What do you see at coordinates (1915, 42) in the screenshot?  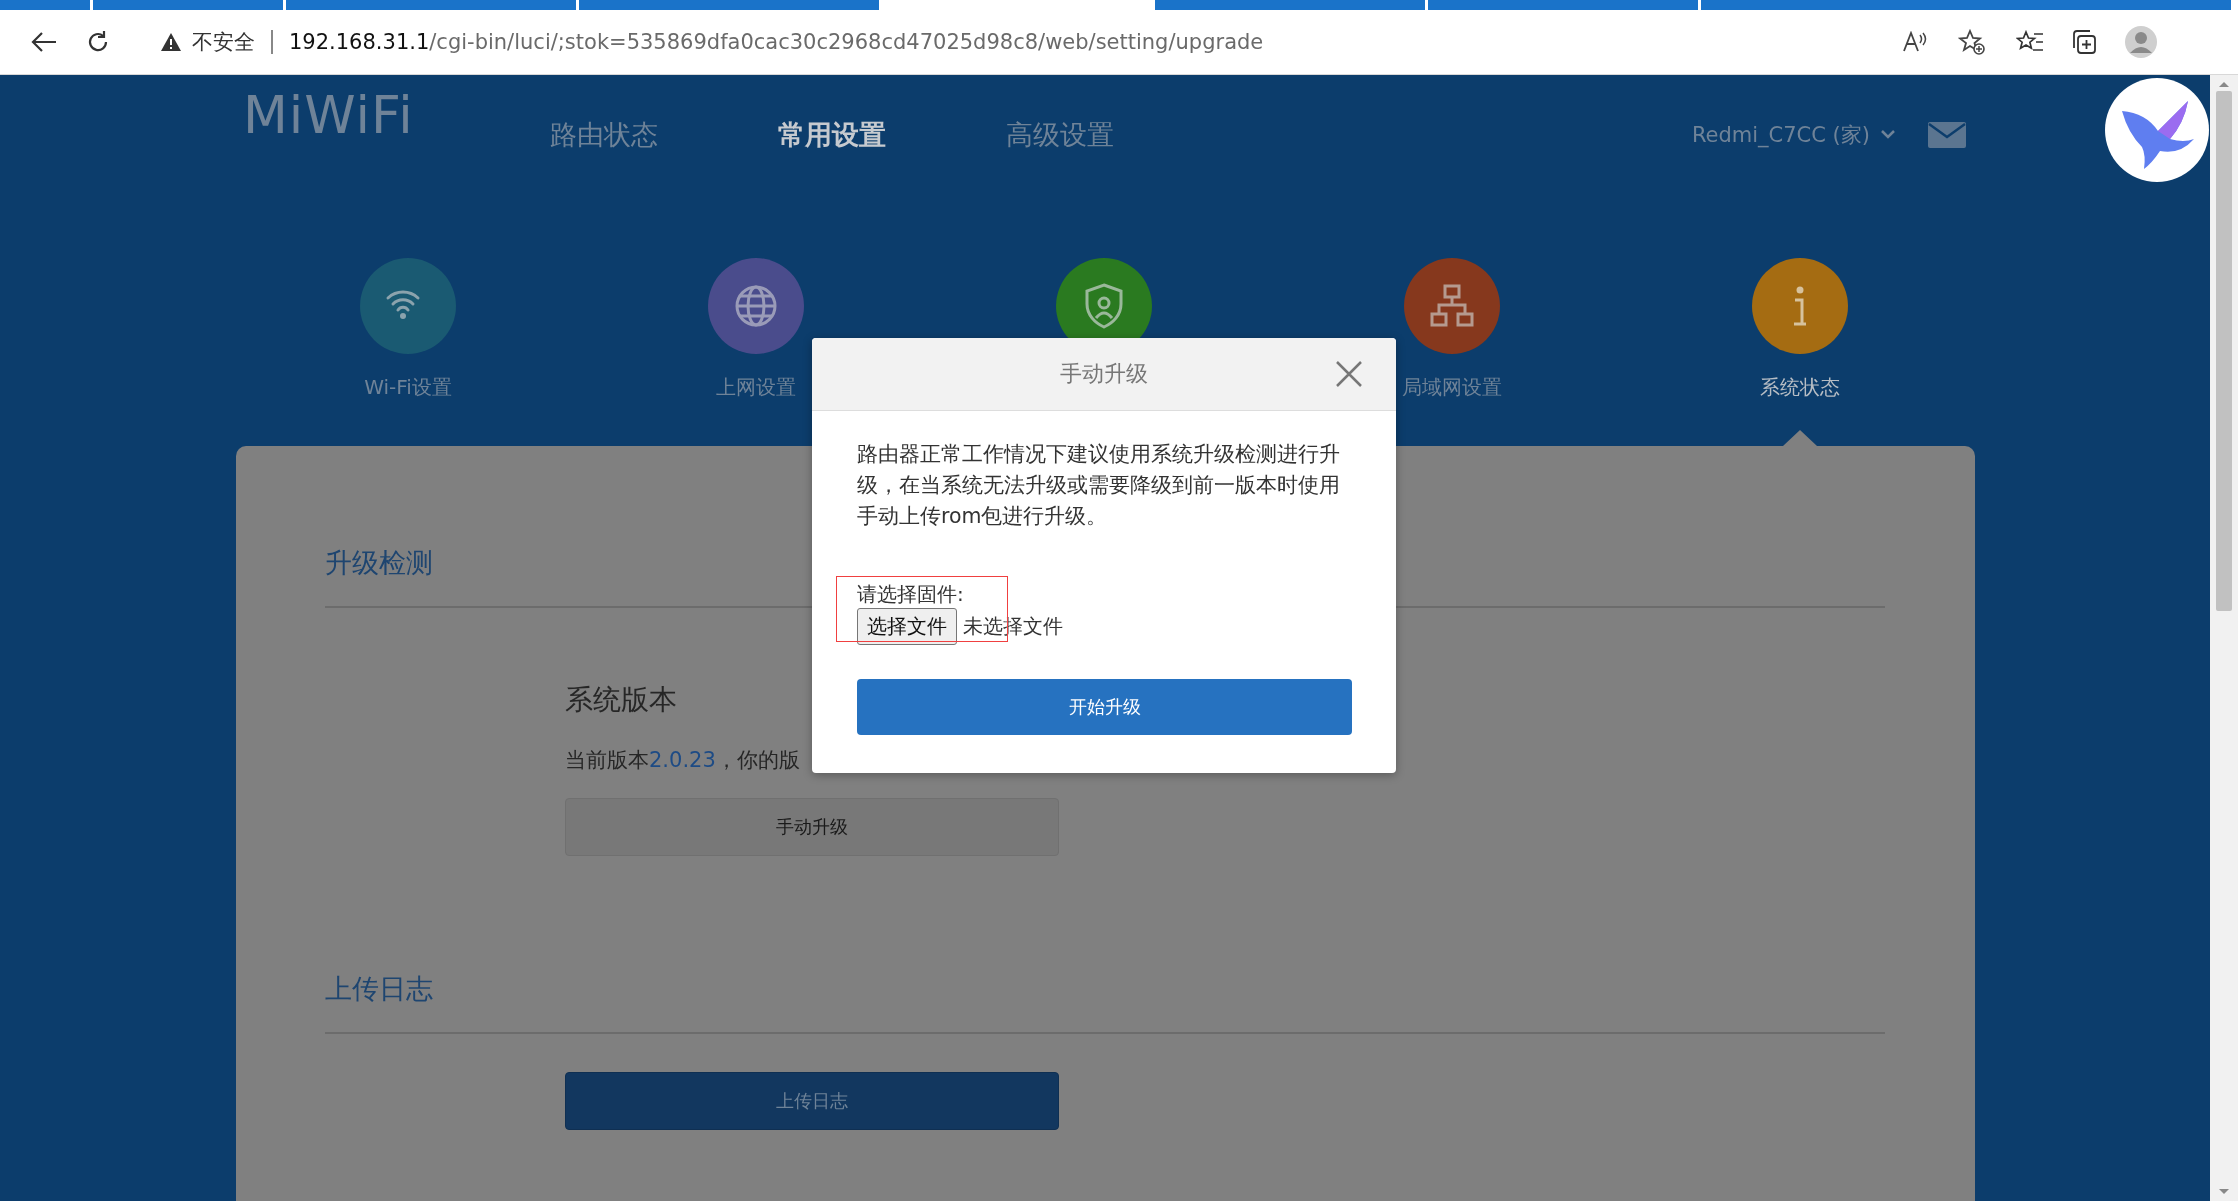 I see `read-aloud-icon` at bounding box center [1915, 42].